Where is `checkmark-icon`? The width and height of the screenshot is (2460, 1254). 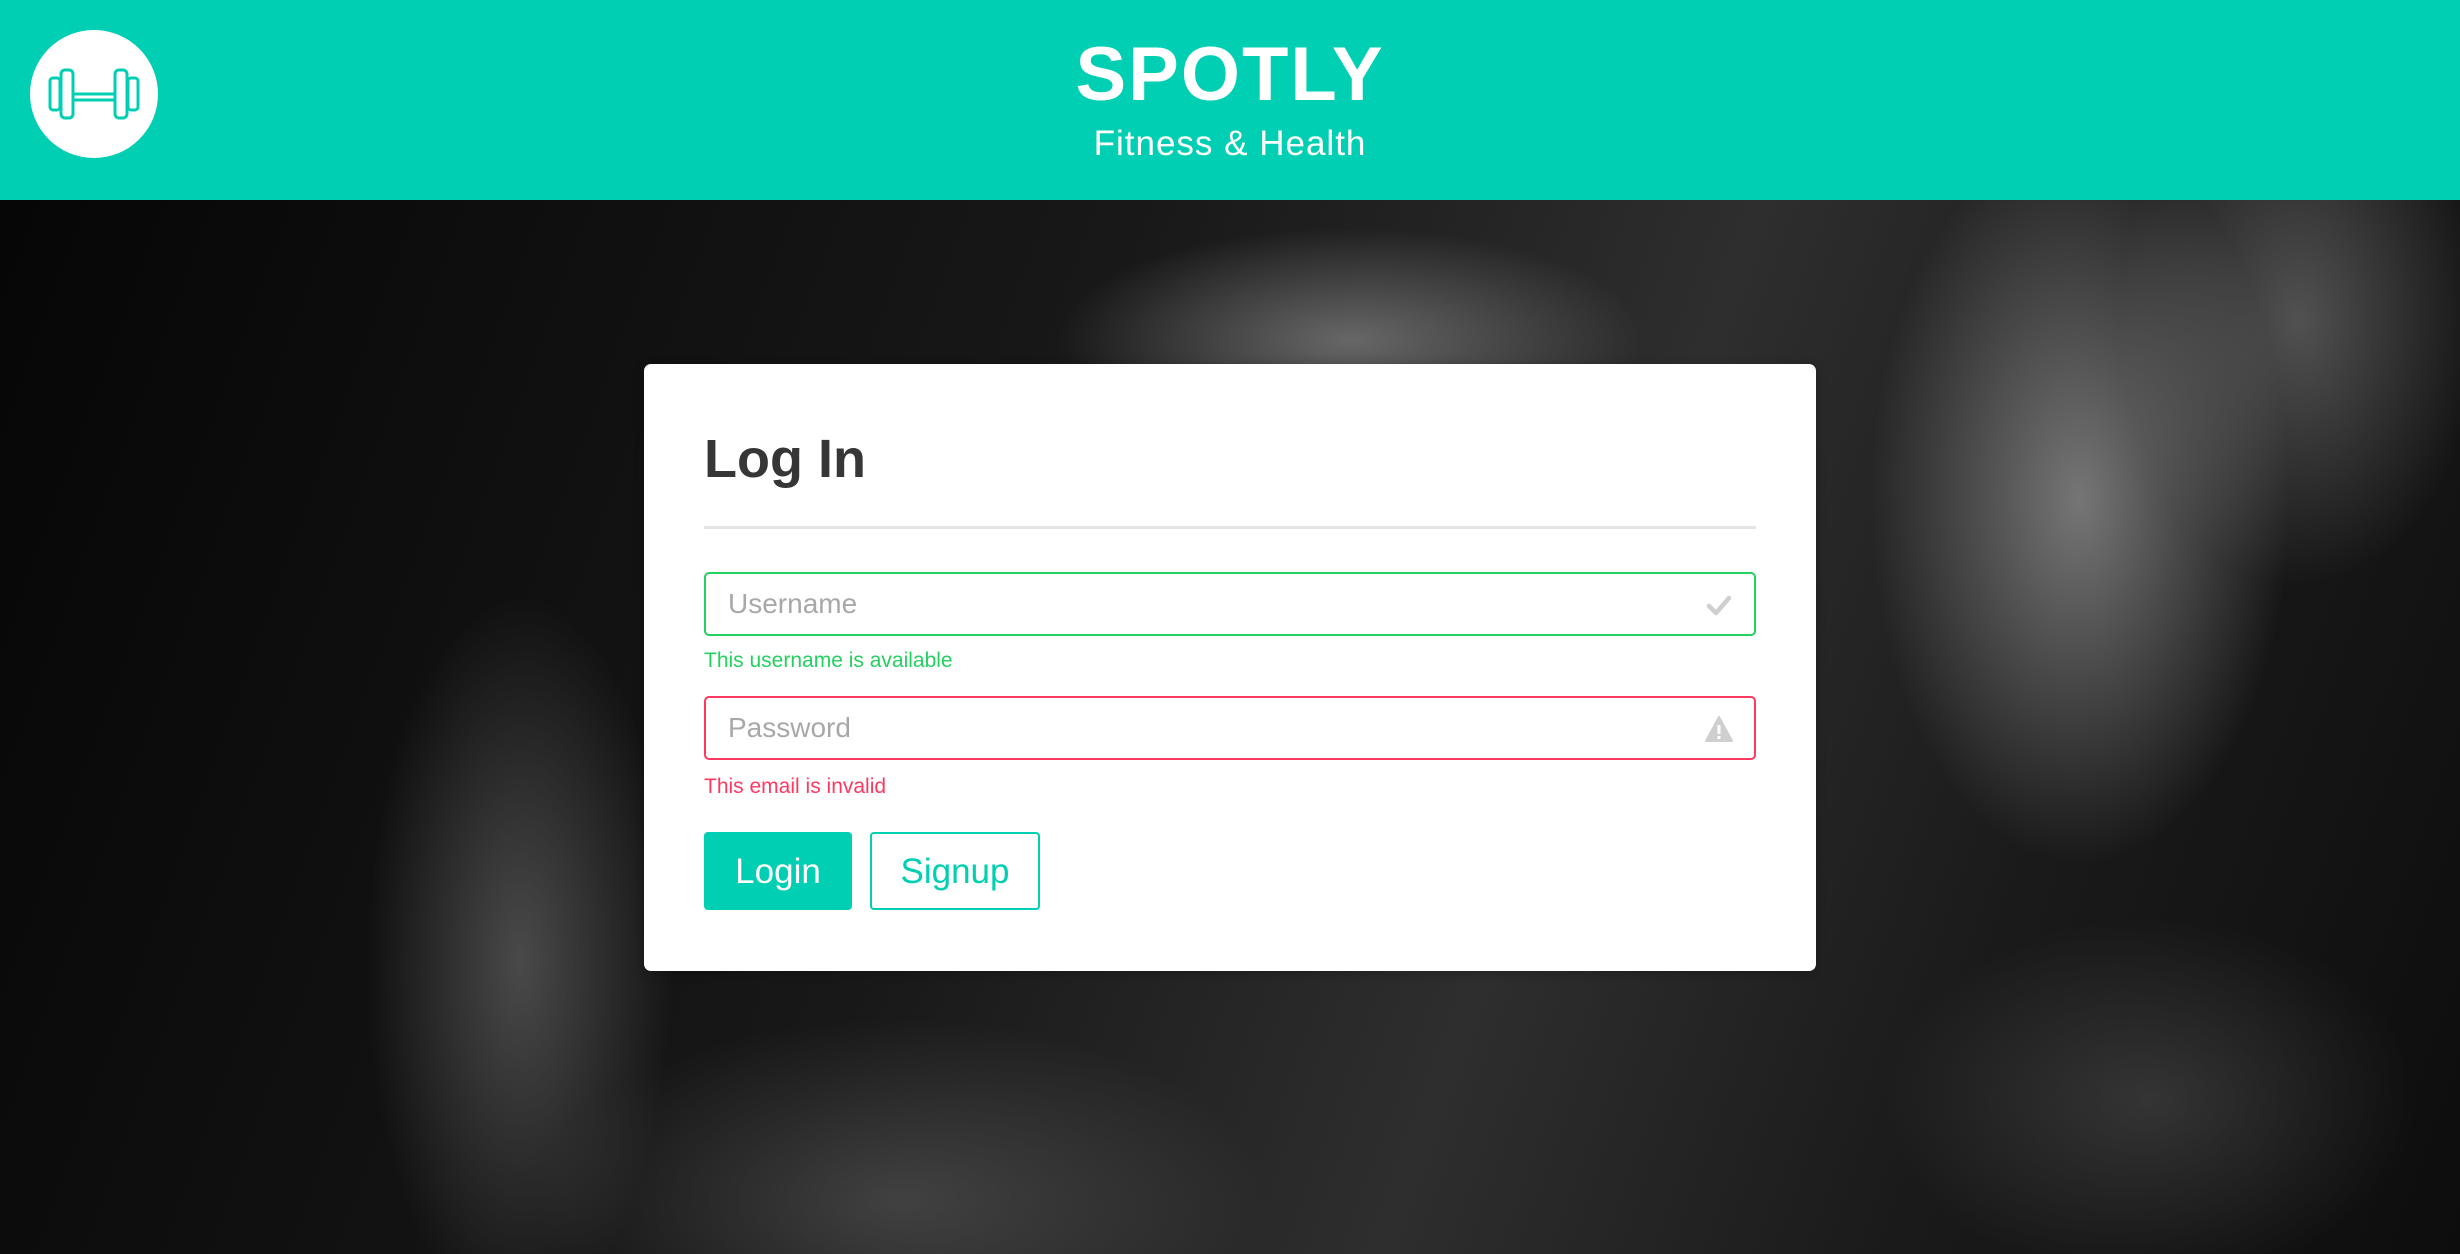
checkmark-icon is located at coordinates (1719, 605).